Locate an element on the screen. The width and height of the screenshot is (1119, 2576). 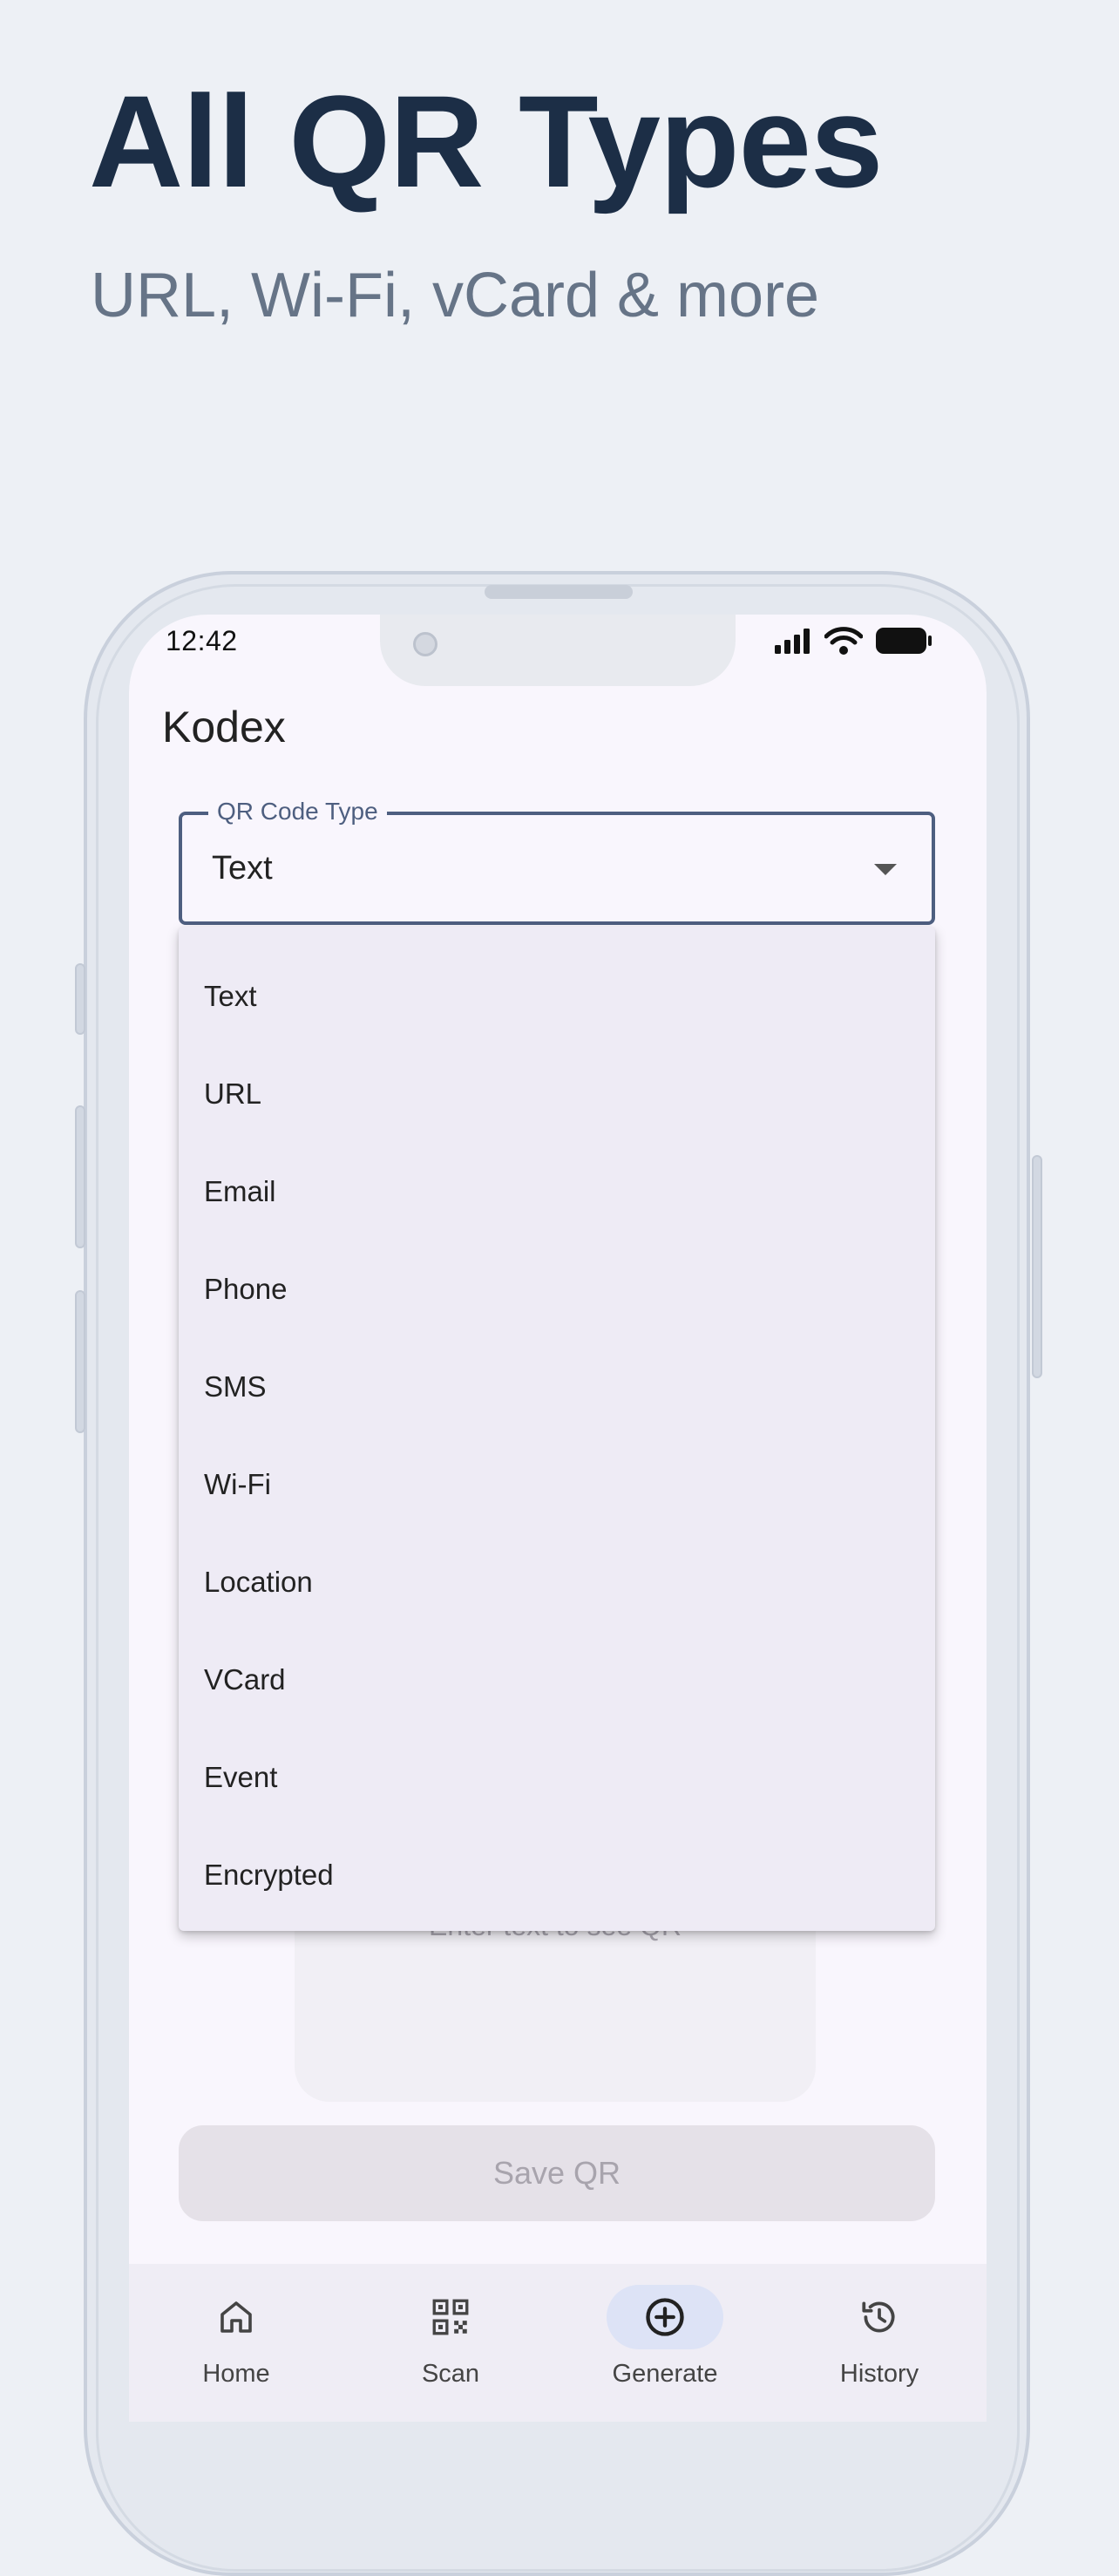
nav-item-history: History is located at coordinates (880, 2343).